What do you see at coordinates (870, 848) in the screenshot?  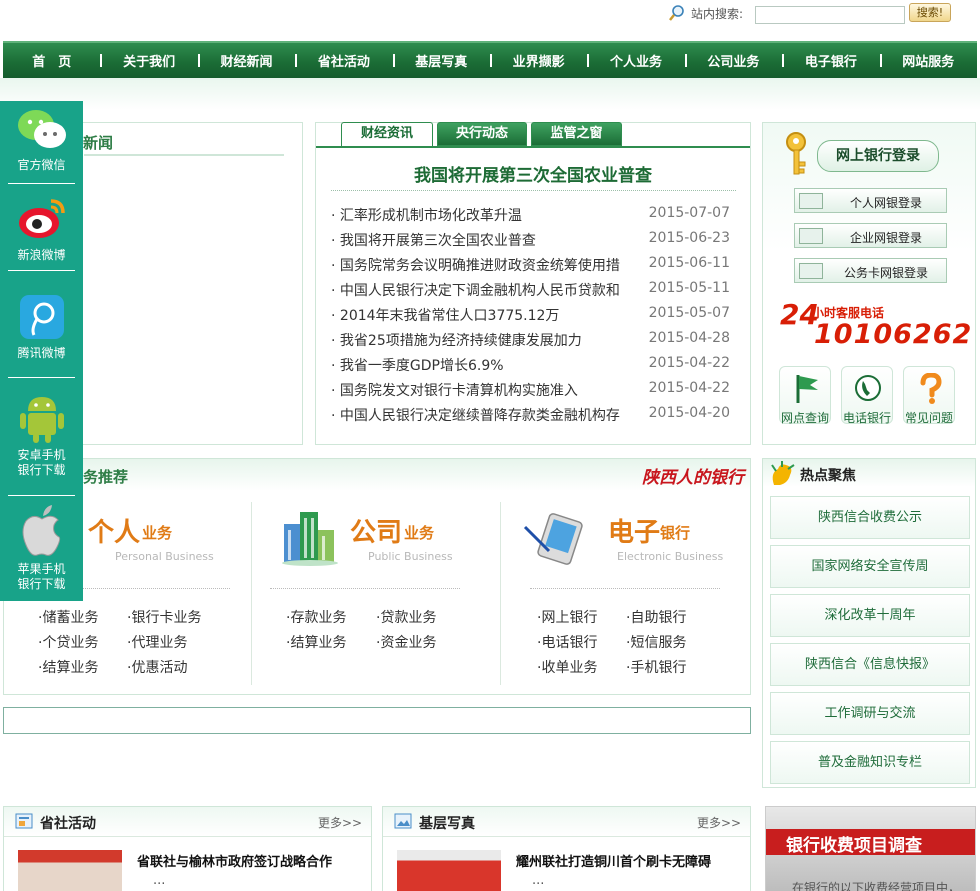 I see `fee-survey-banner: 银行收费项目调查 在银行的以下收费经营项目中，` at bounding box center [870, 848].